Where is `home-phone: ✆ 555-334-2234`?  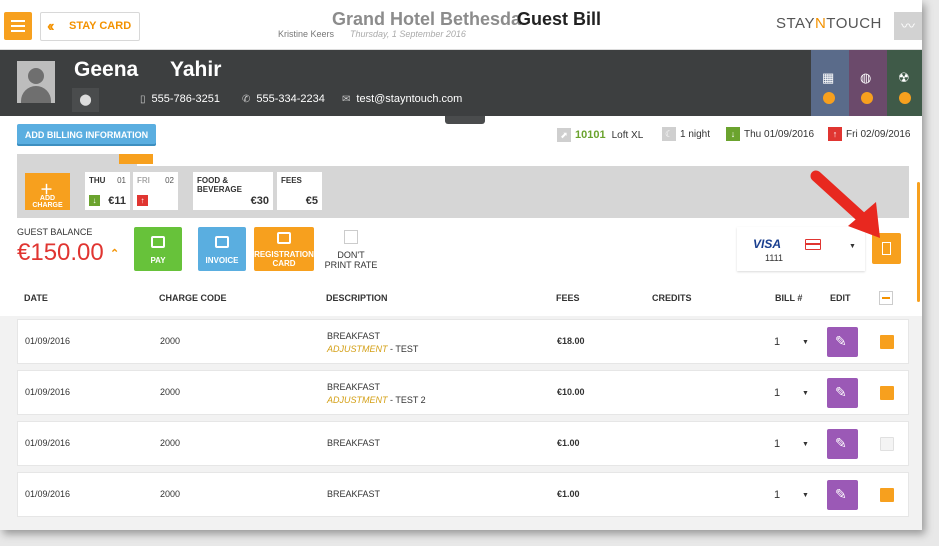 home-phone: ✆ 555-334-2234 is located at coordinates (283, 99).